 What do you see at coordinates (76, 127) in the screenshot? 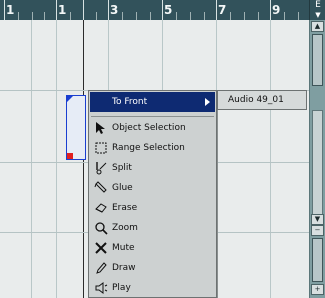
I see `audio-event` at bounding box center [76, 127].